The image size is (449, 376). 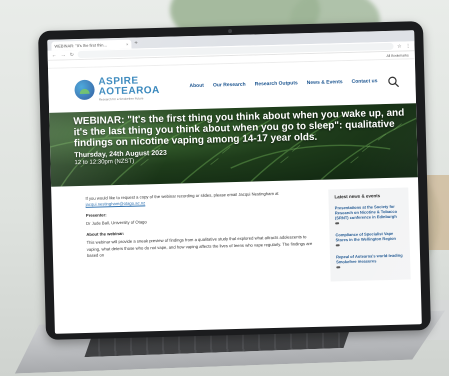 What do you see at coordinates (393, 82) in the screenshot?
I see `search-icon` at bounding box center [393, 82].